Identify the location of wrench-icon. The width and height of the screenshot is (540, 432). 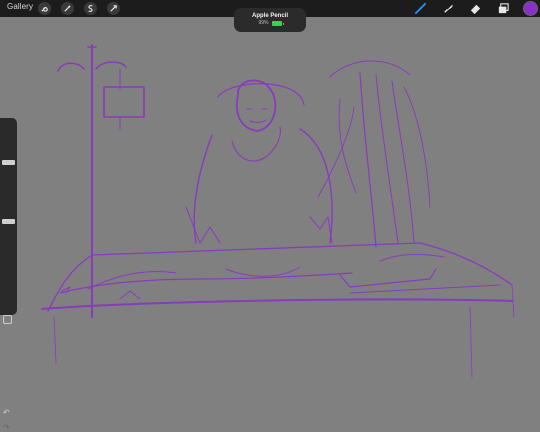
(44, 8).